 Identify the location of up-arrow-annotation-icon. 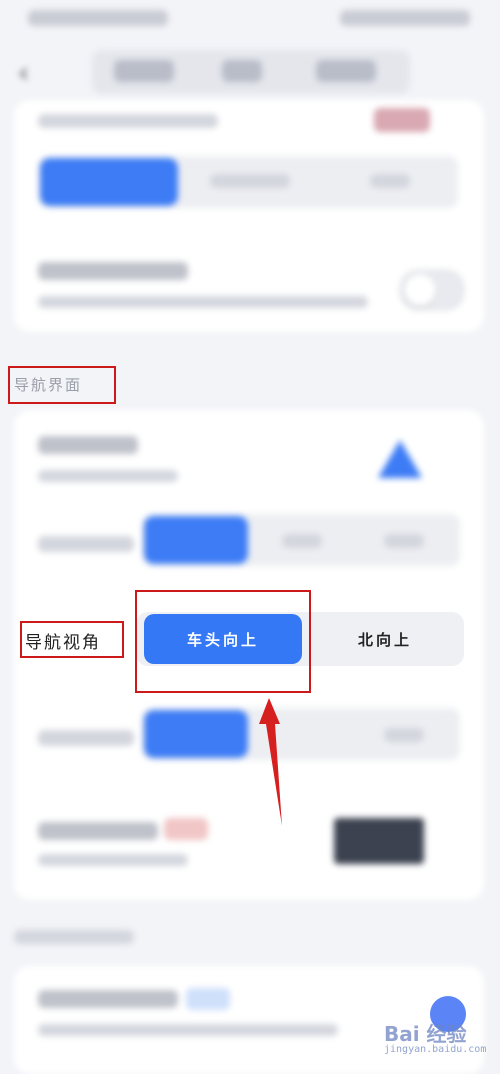
(270, 762).